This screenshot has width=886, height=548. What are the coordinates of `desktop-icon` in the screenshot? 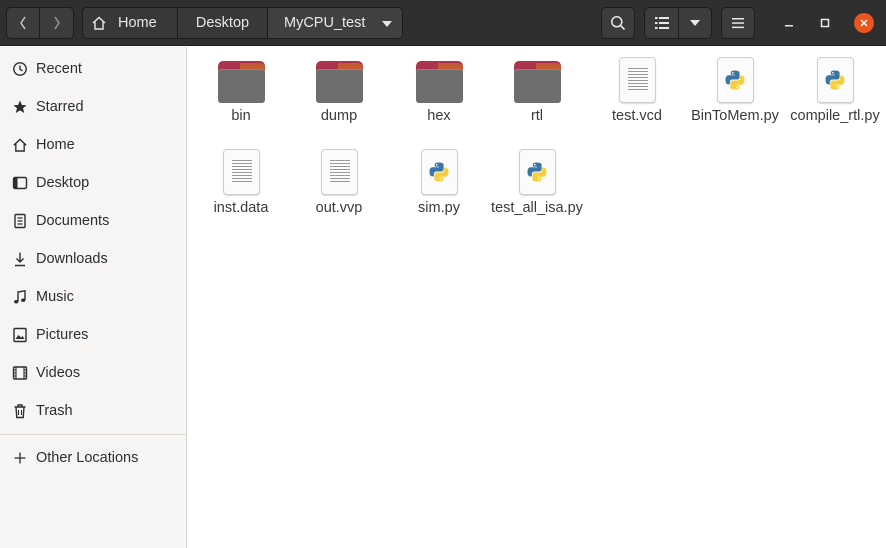 It's located at (20, 183).